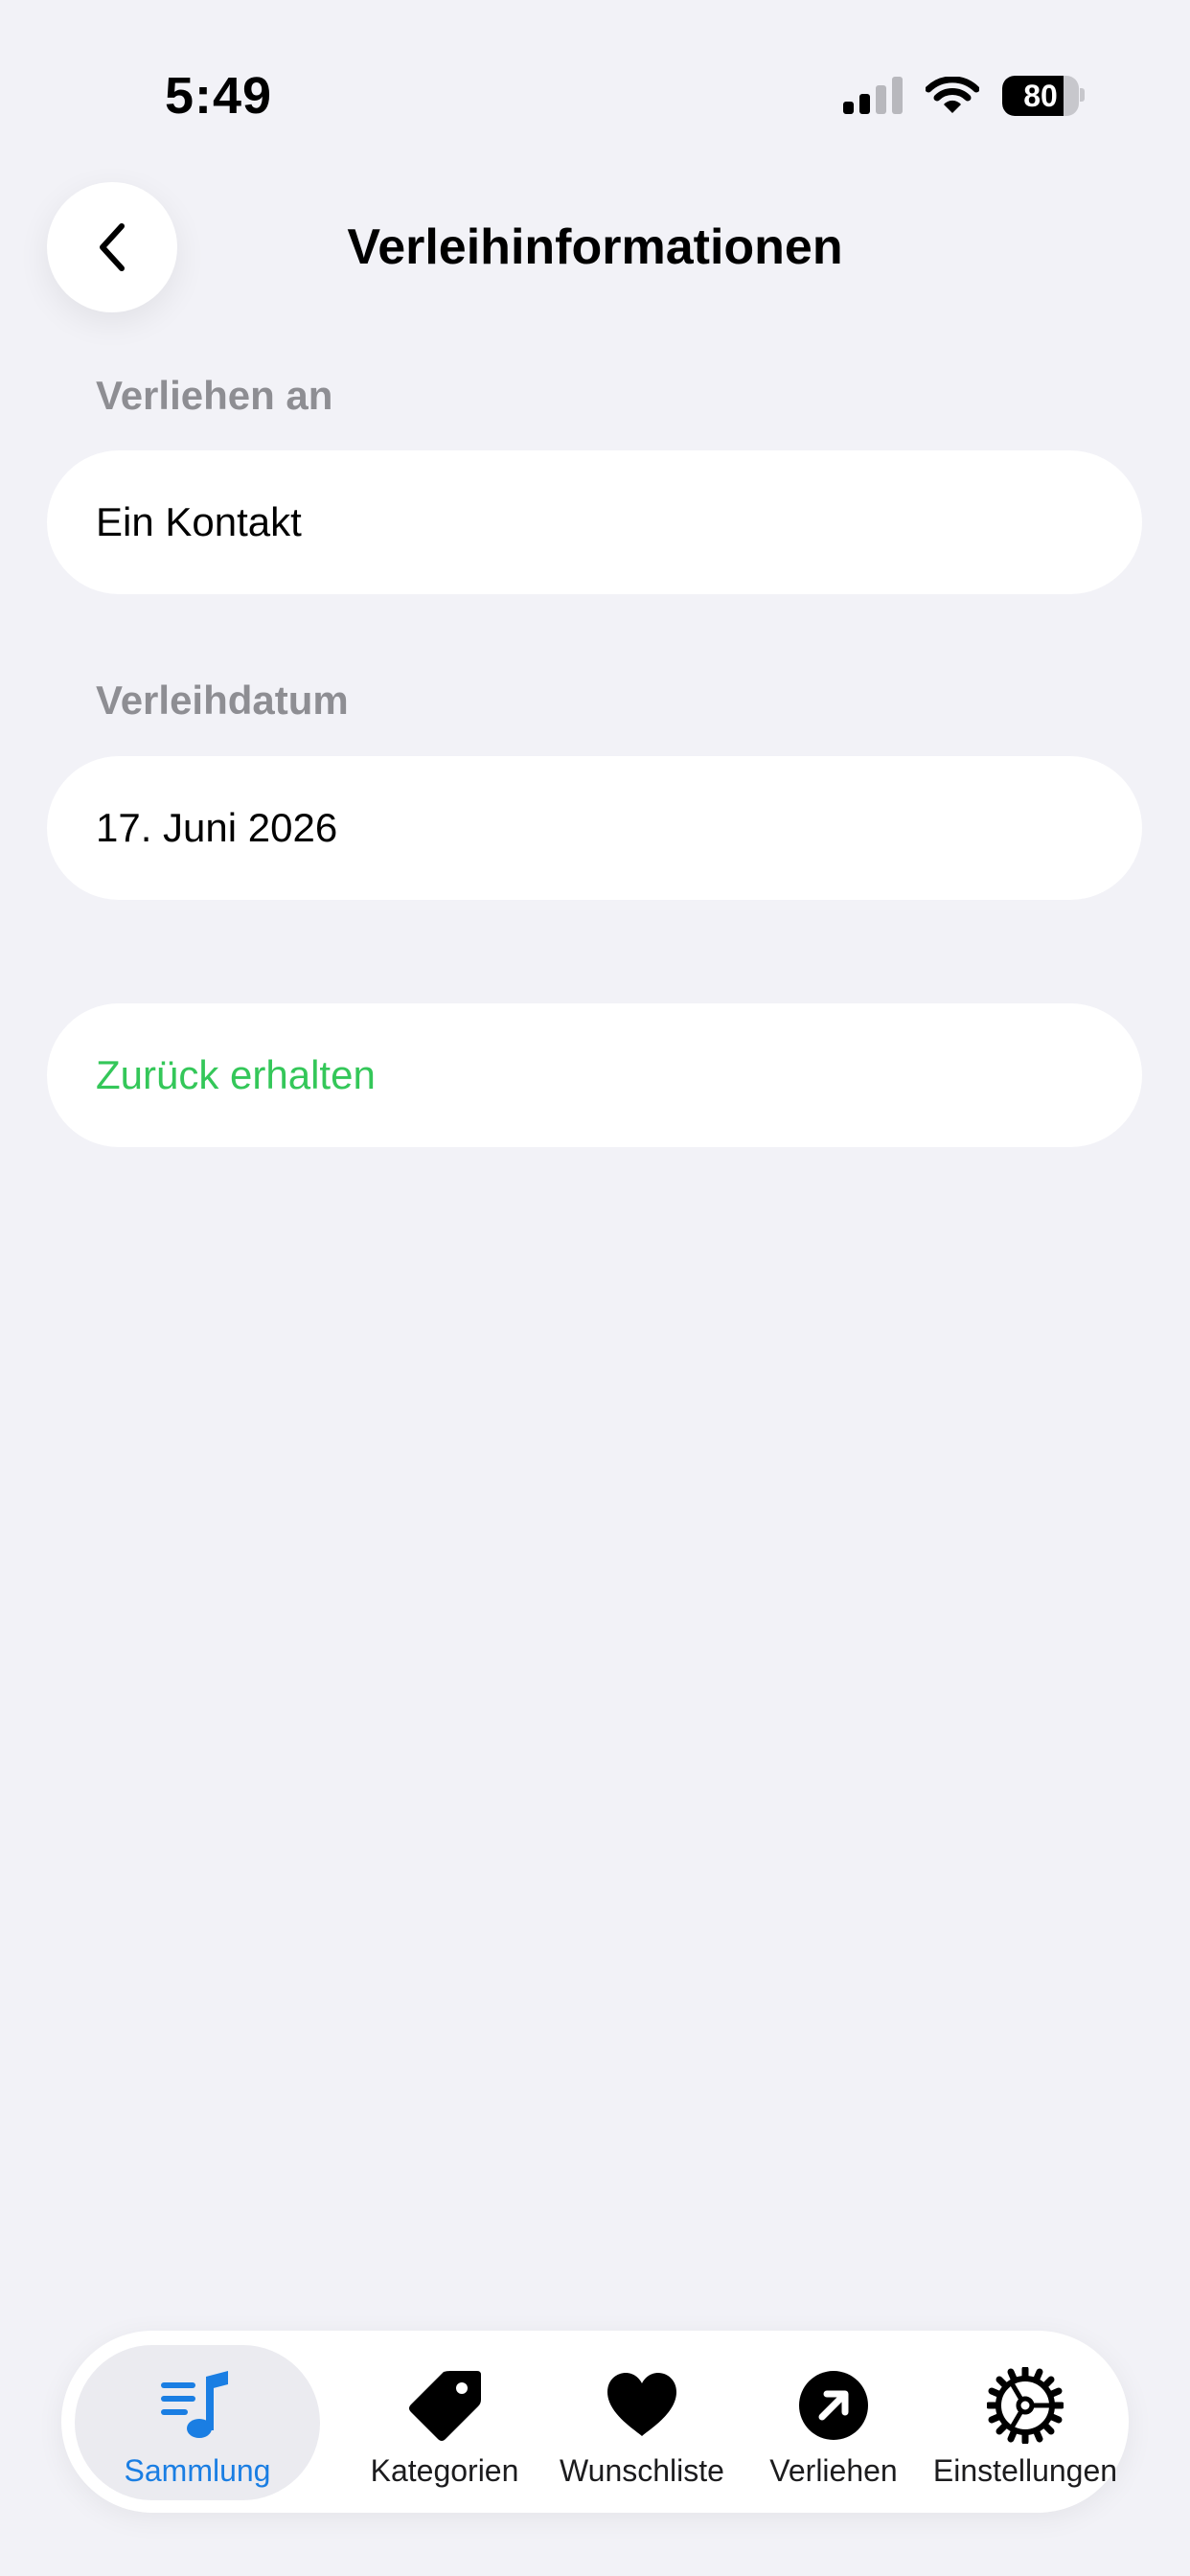  What do you see at coordinates (198, 2470) in the screenshot?
I see `tab-label: Sammlung` at bounding box center [198, 2470].